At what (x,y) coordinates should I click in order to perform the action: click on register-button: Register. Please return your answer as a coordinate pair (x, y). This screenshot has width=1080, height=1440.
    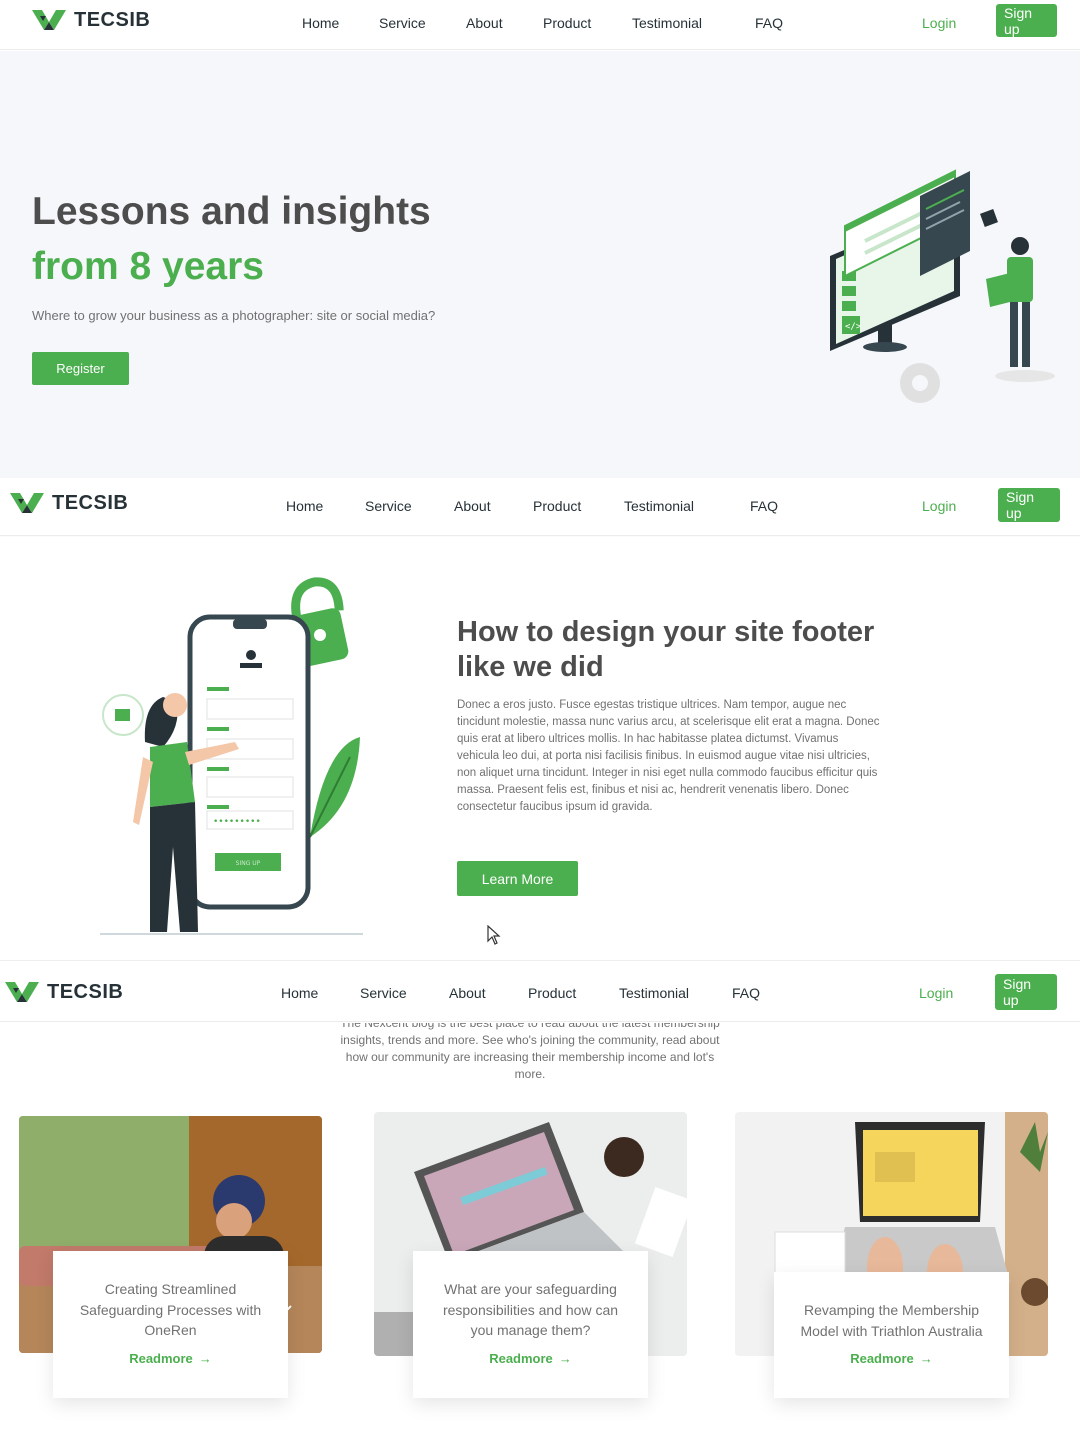
    Looking at the image, I should click on (80, 368).